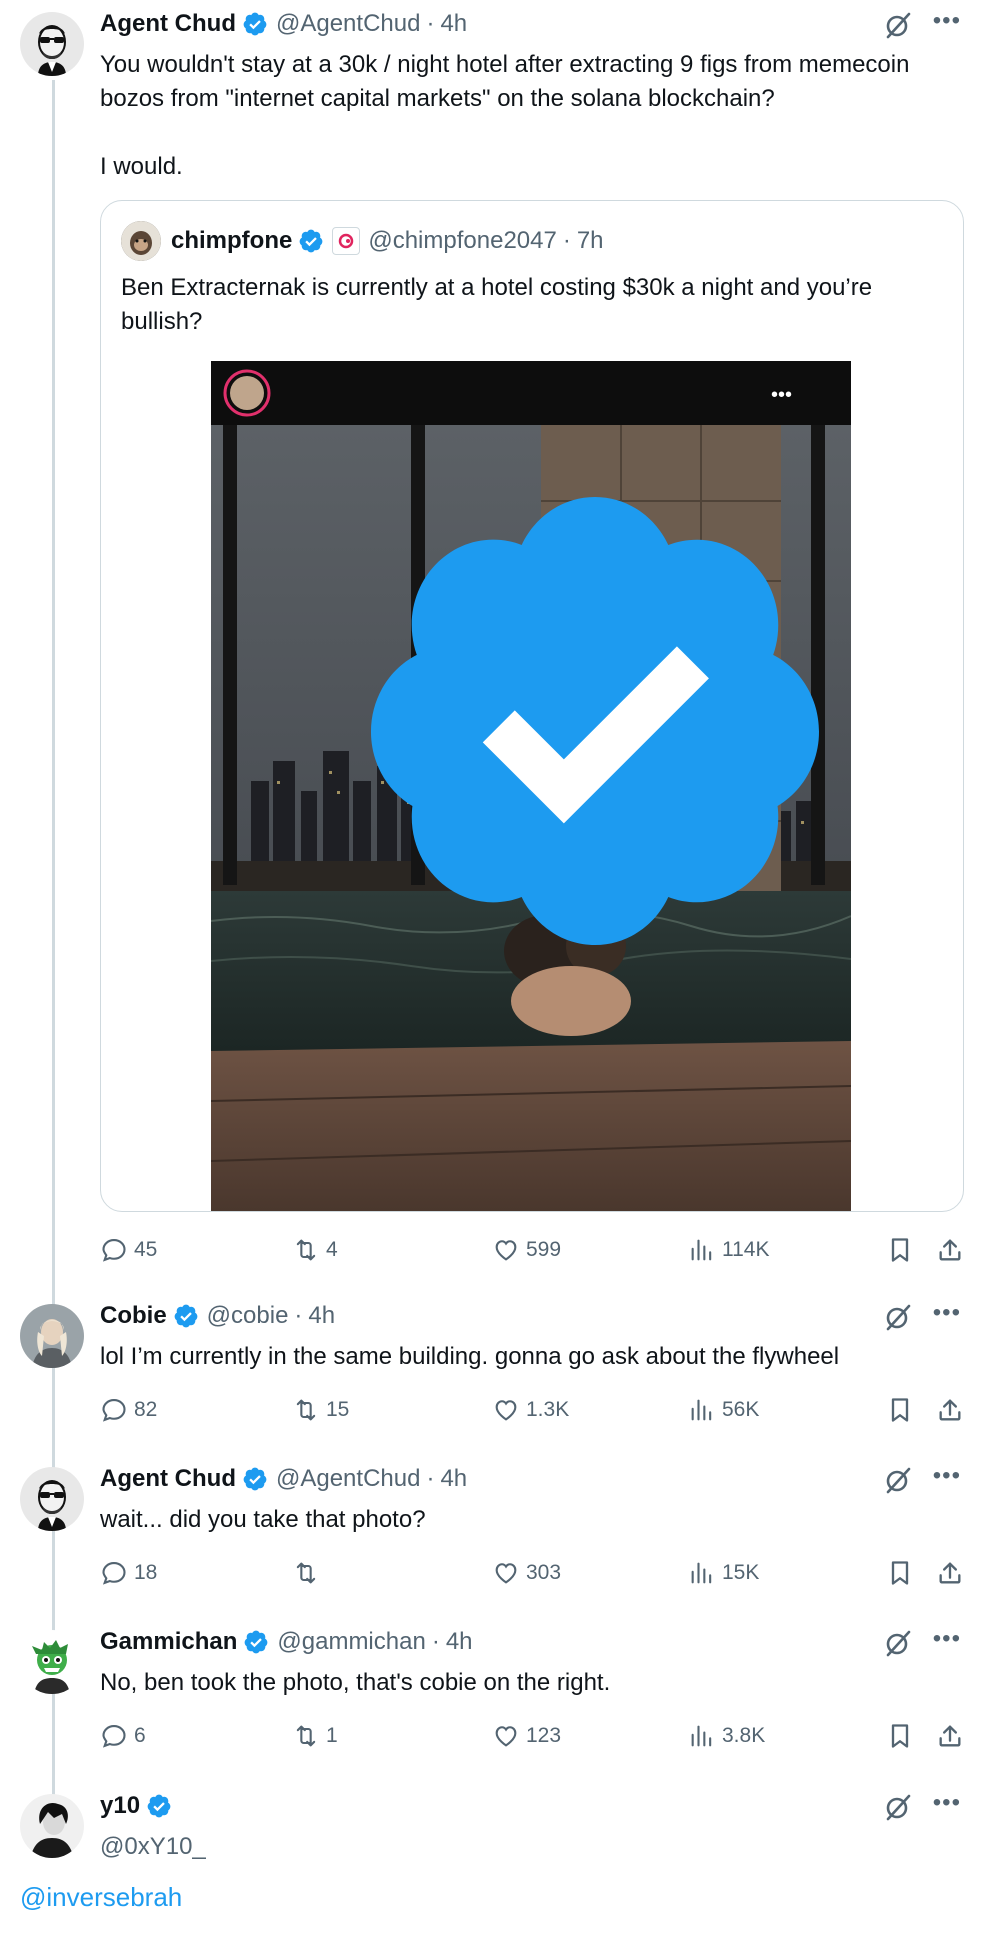 The width and height of the screenshot is (995, 1940). I want to click on views-button: 3.8K, so click(726, 1736).